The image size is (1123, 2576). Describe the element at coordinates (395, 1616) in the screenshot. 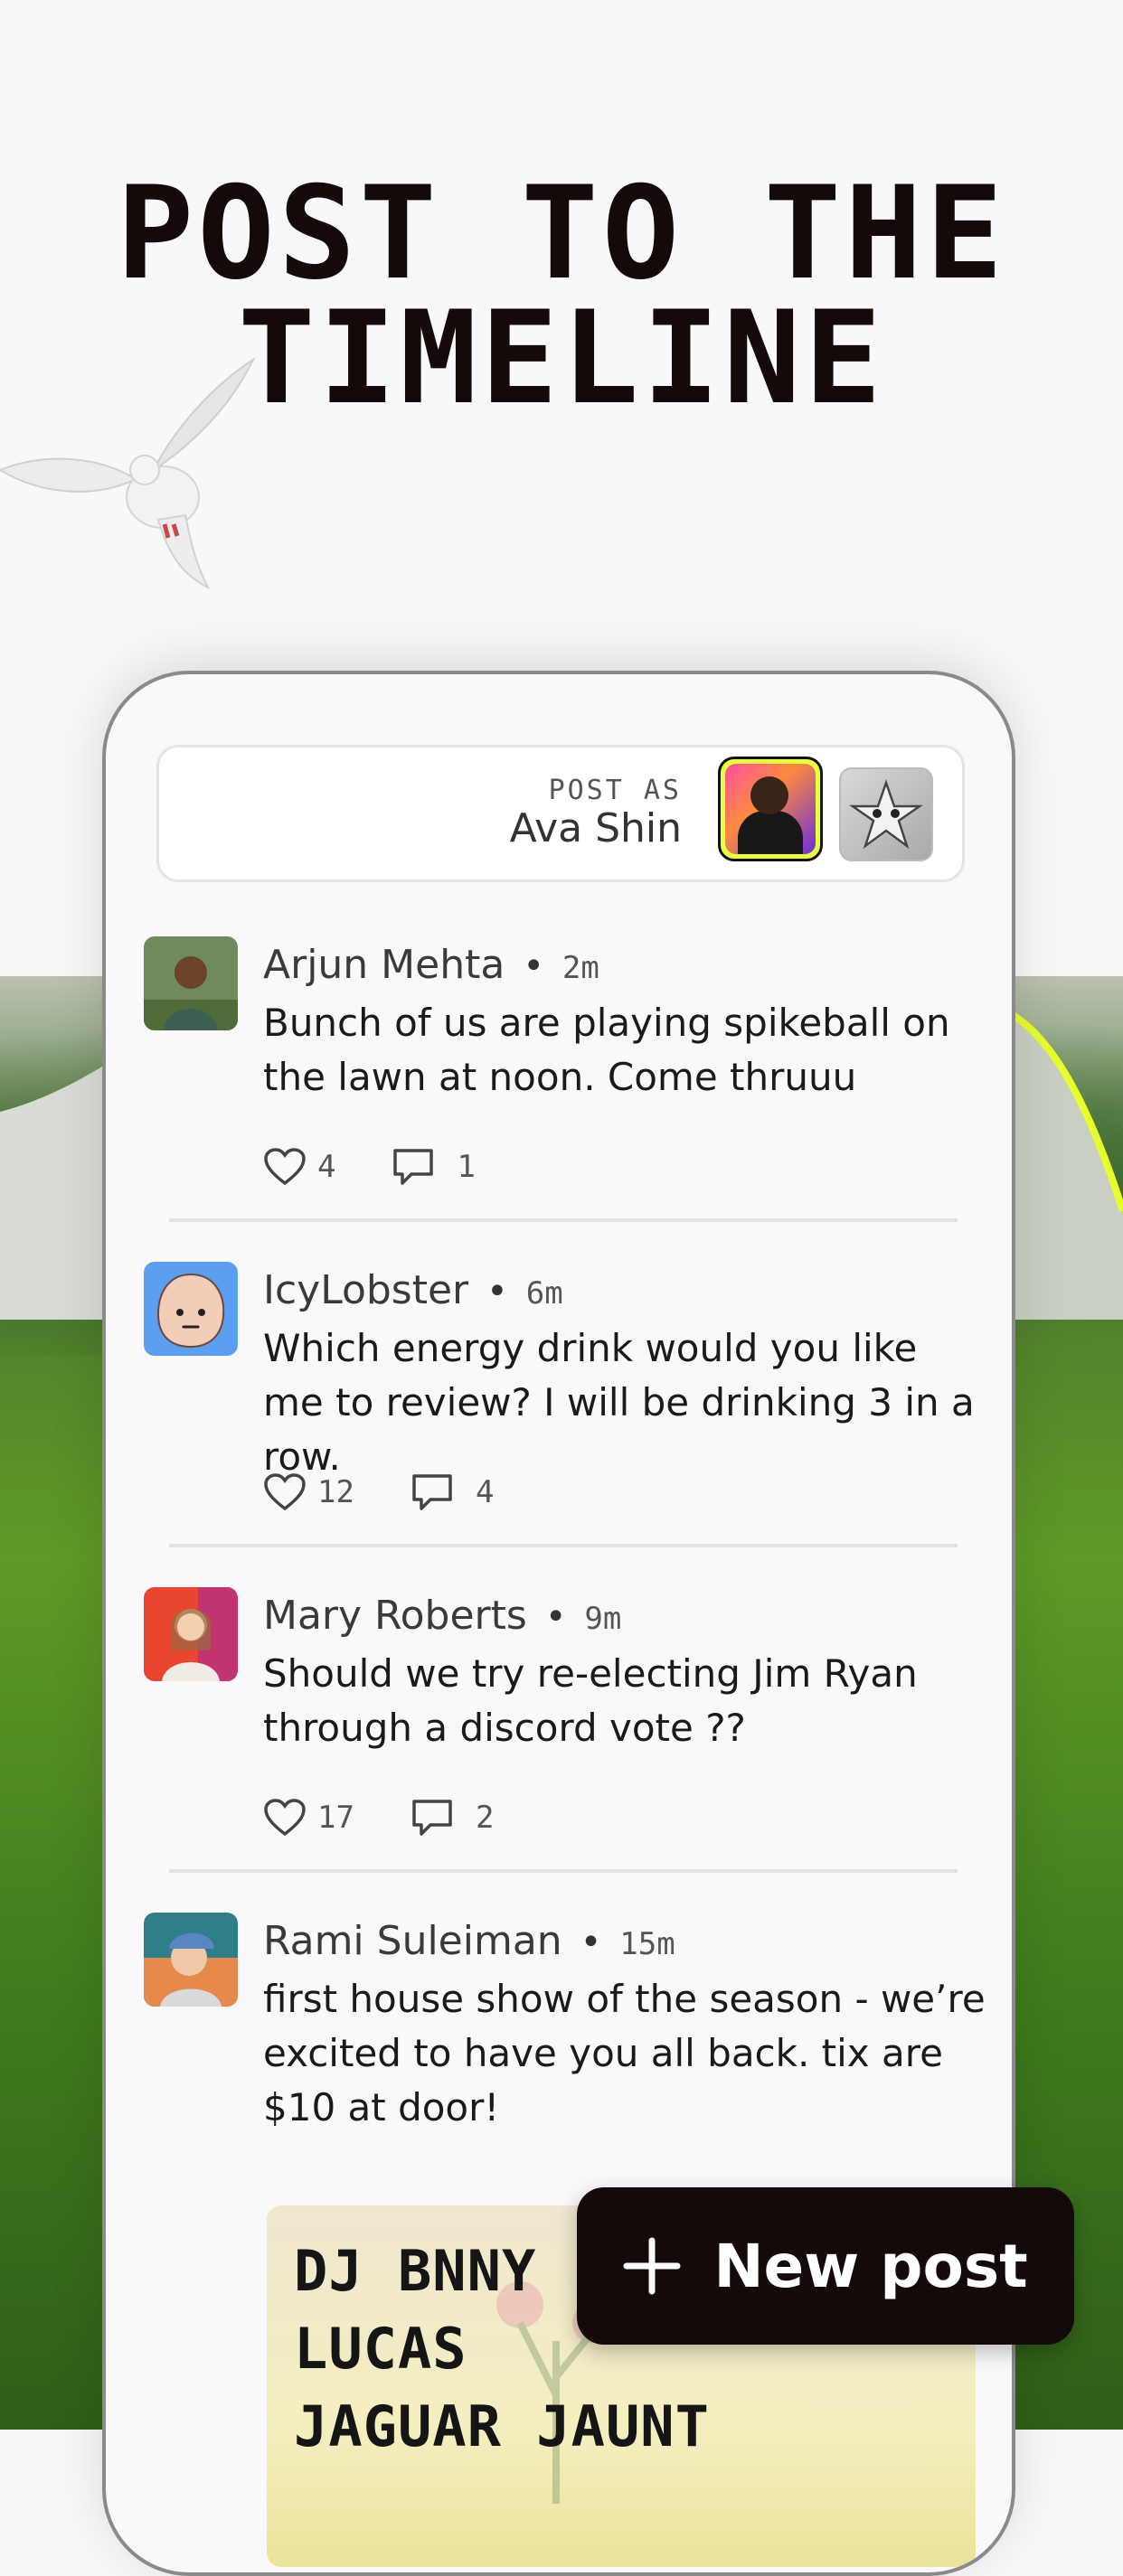

I see `post-author: Mary Roberts` at that location.